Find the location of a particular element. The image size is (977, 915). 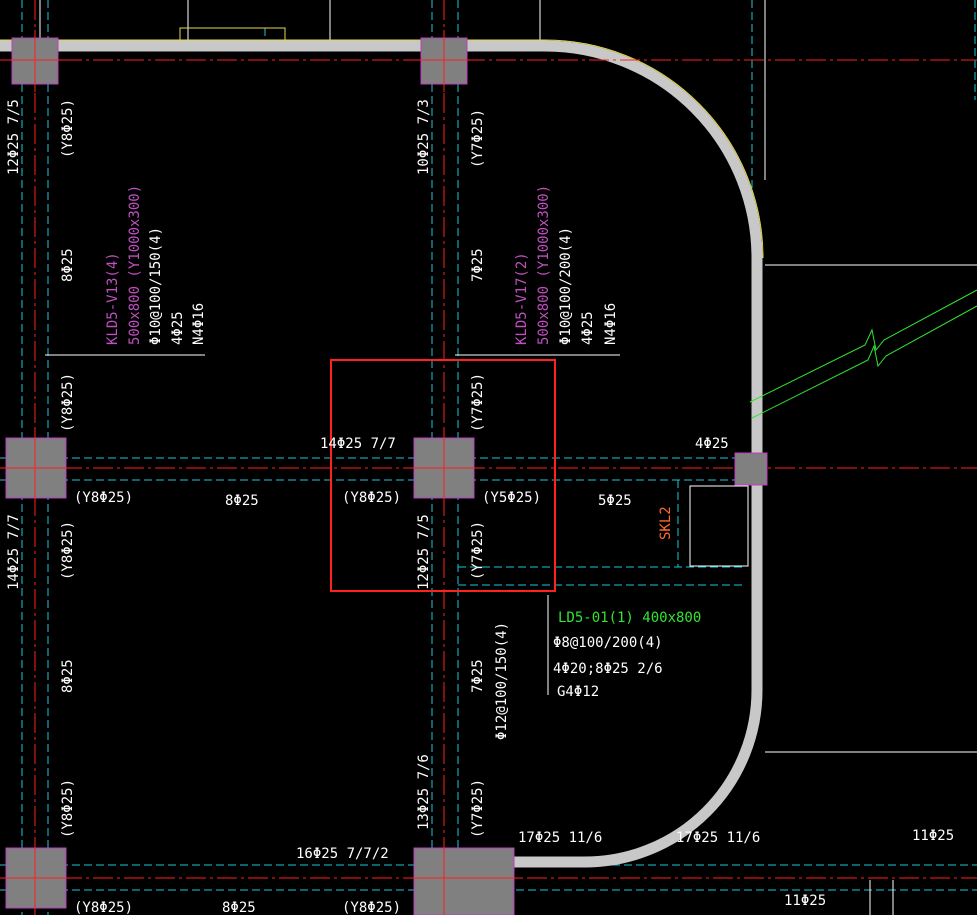

label-h-top-c: 14Φ25 7/7 is located at coordinates (358, 444).